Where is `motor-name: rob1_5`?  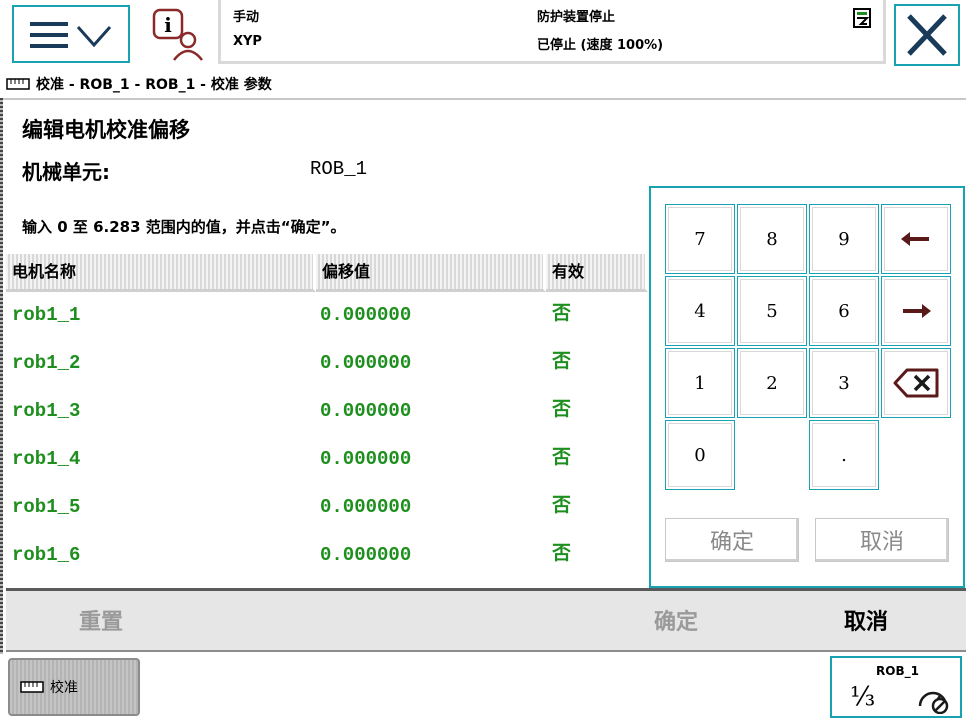
motor-name: rob1_5 is located at coordinates (46, 507).